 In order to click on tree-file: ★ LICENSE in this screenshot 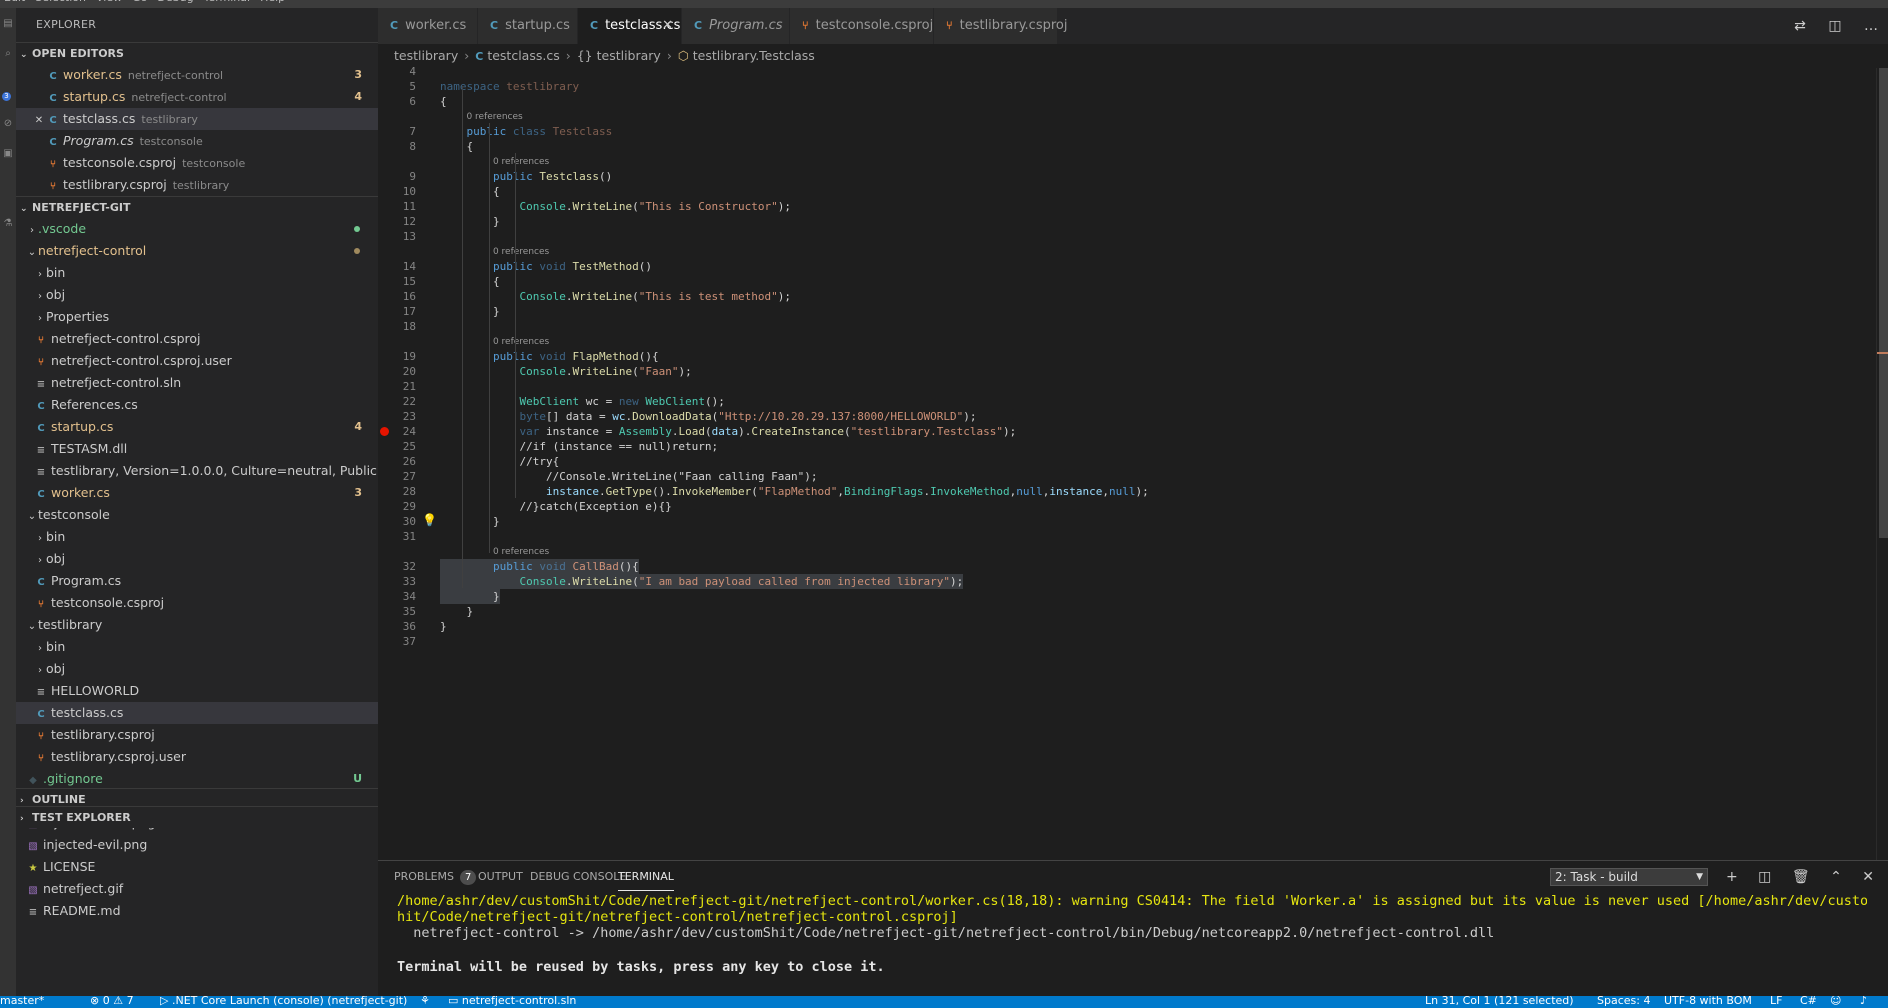, I will do `click(197, 867)`.